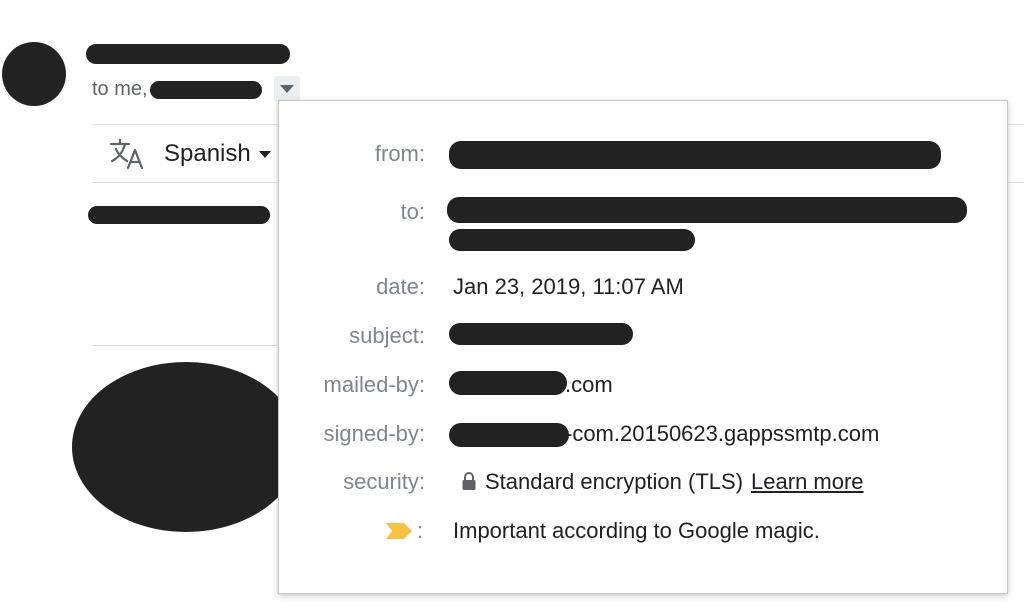 This screenshot has height=608, width=1024. What do you see at coordinates (807, 481) in the screenshot?
I see `learn-more-link: Learn more` at bounding box center [807, 481].